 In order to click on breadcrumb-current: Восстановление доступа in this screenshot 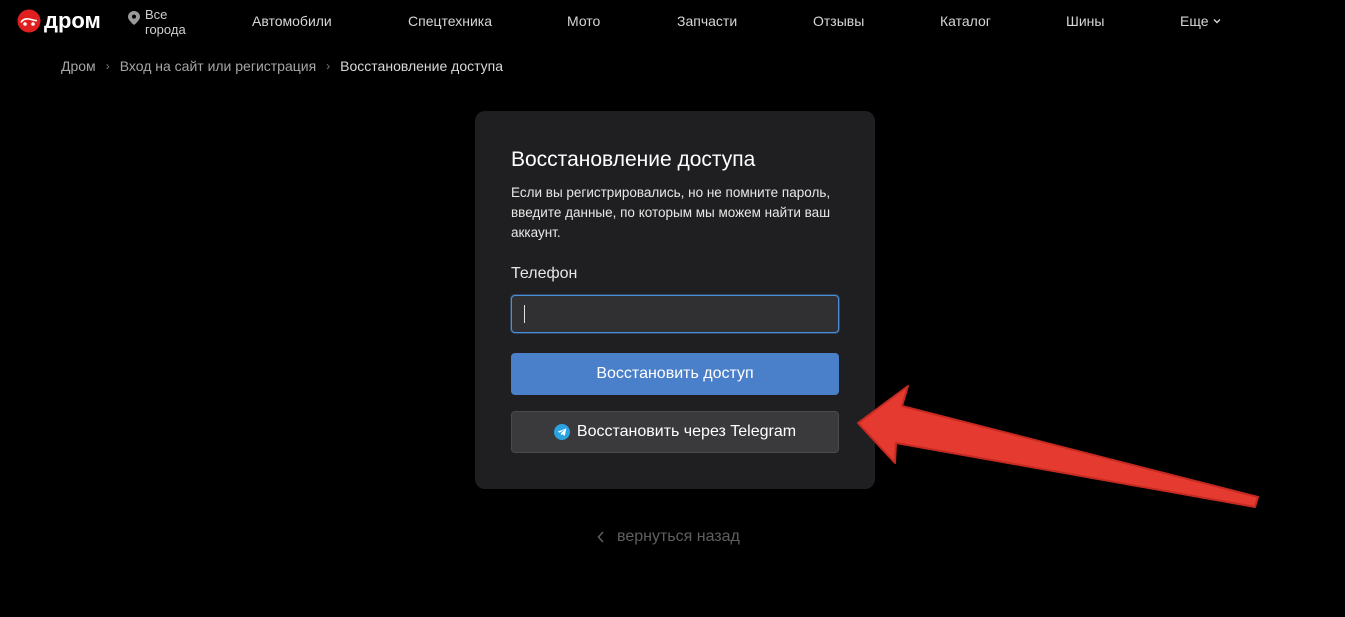, I will do `click(422, 66)`.